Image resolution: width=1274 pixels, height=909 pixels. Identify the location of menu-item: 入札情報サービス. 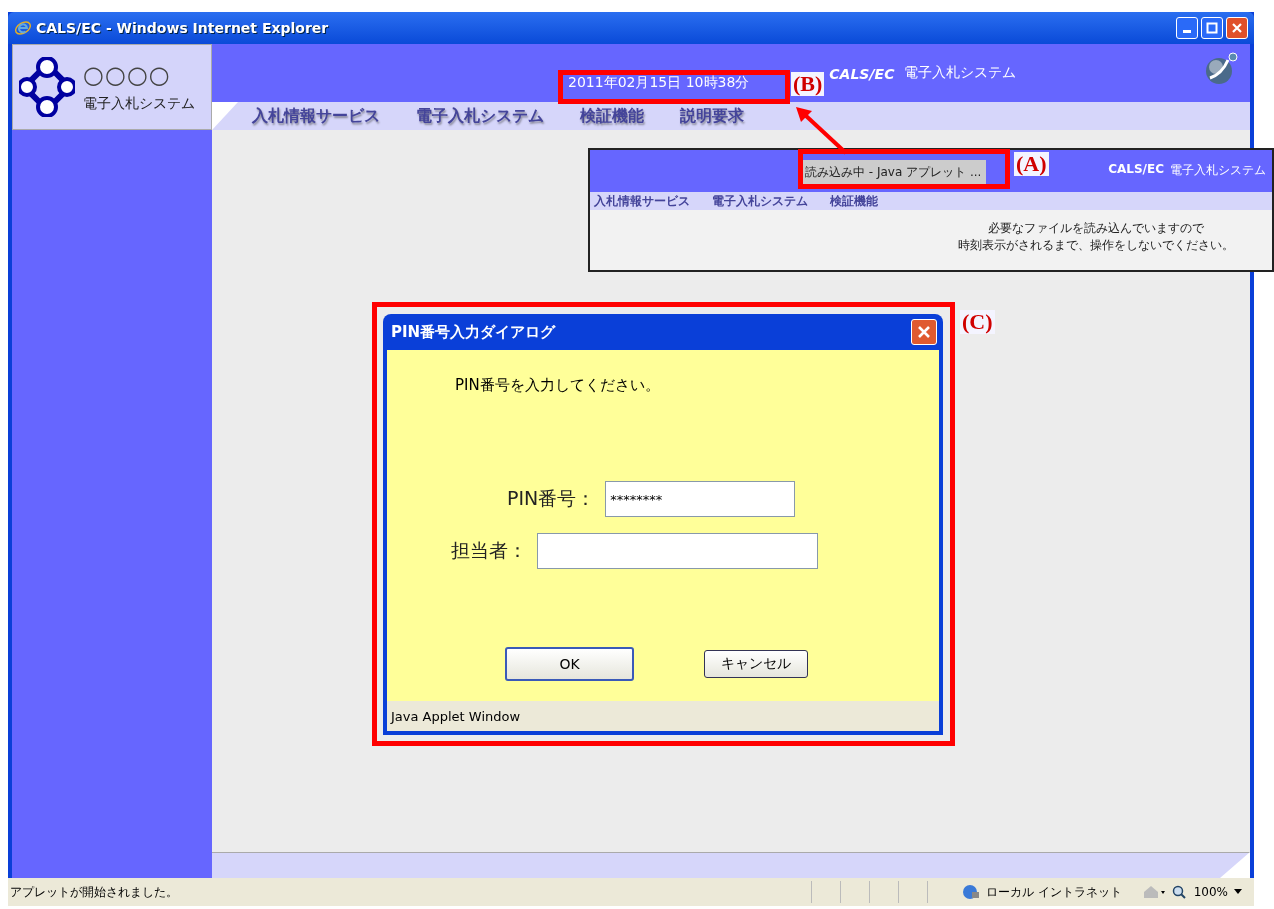
(316, 116).